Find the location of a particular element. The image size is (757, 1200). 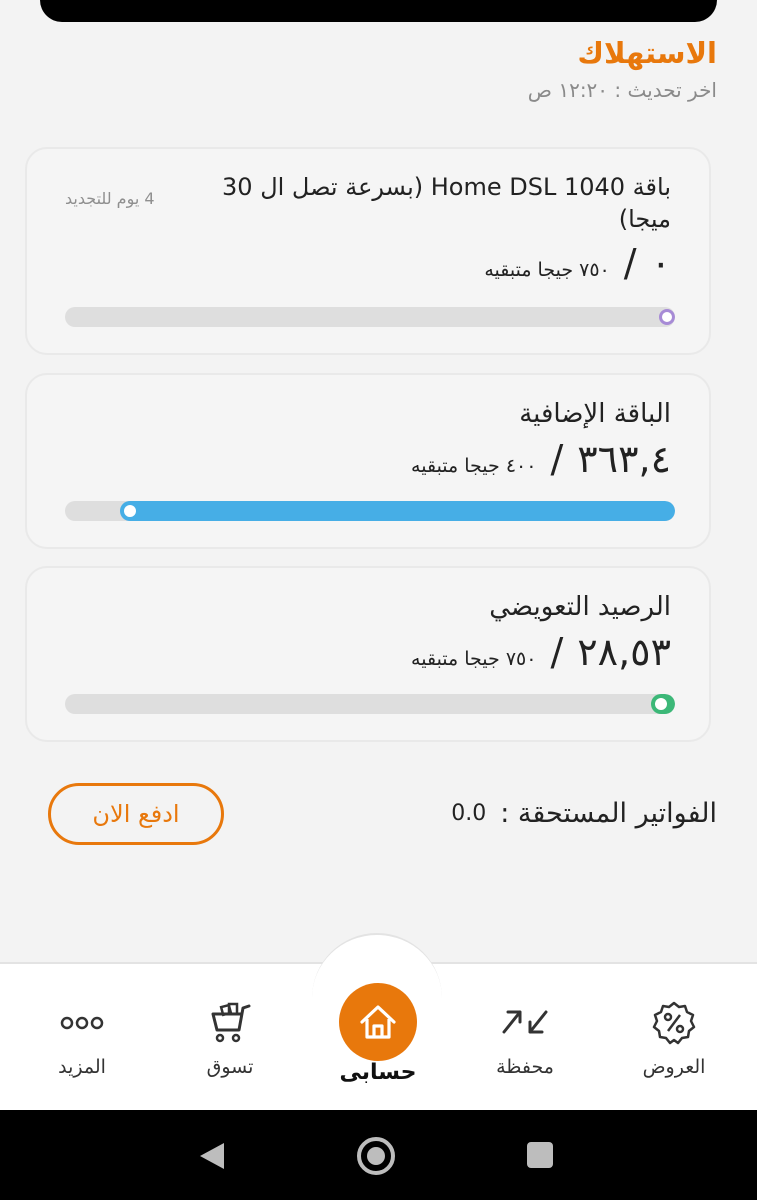

plan-name: الرصيد التعويضي is located at coordinates (580, 607).